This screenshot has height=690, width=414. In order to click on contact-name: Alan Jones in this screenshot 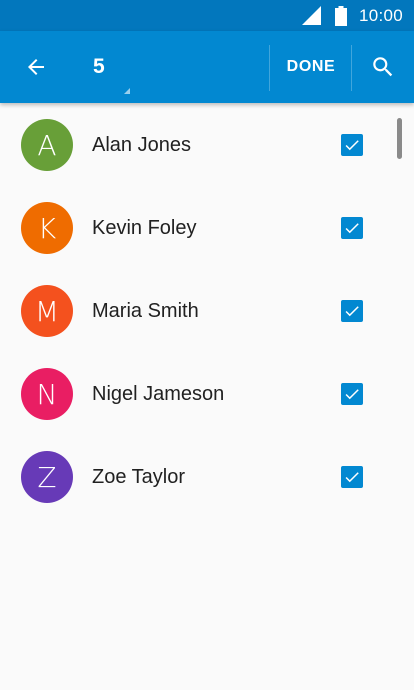, I will do `click(141, 145)`.